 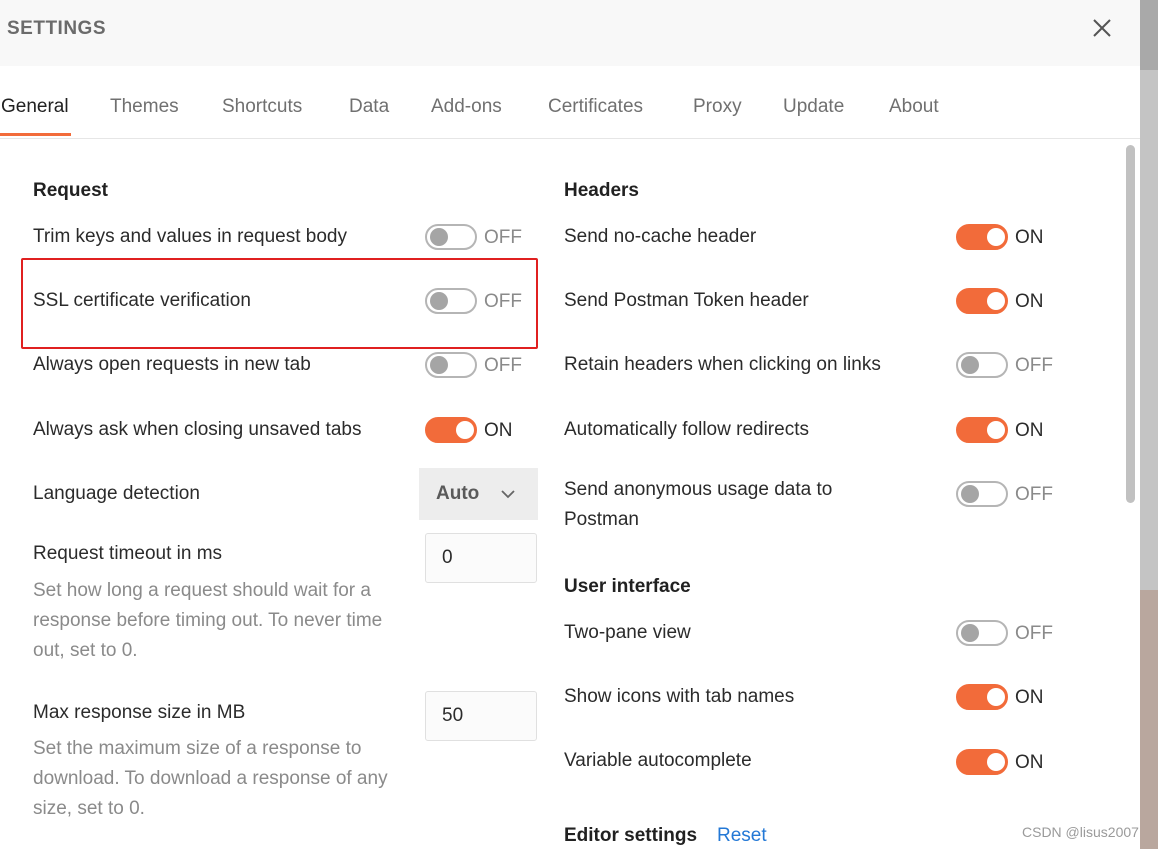 I want to click on setting-label-open-new-tab: Always open requests in new tab, so click(x=172, y=364).